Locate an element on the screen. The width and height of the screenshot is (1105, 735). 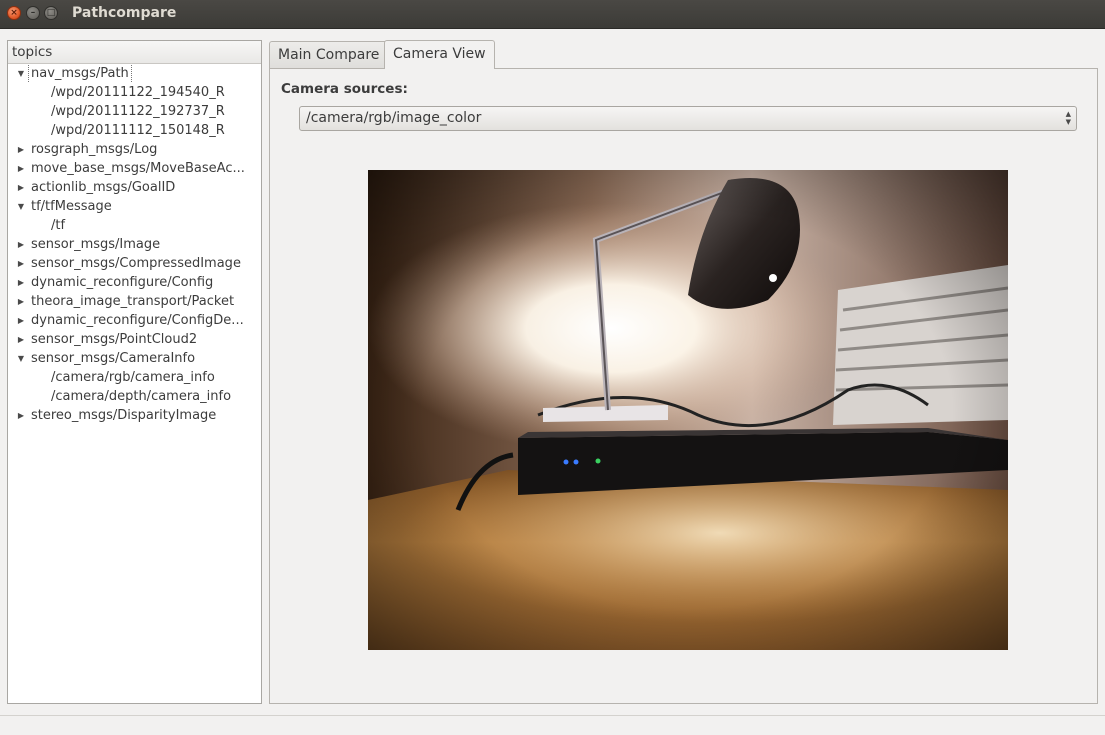
tree-item-topic: /wpd/20111122_194540_R is located at coordinates (134, 92).